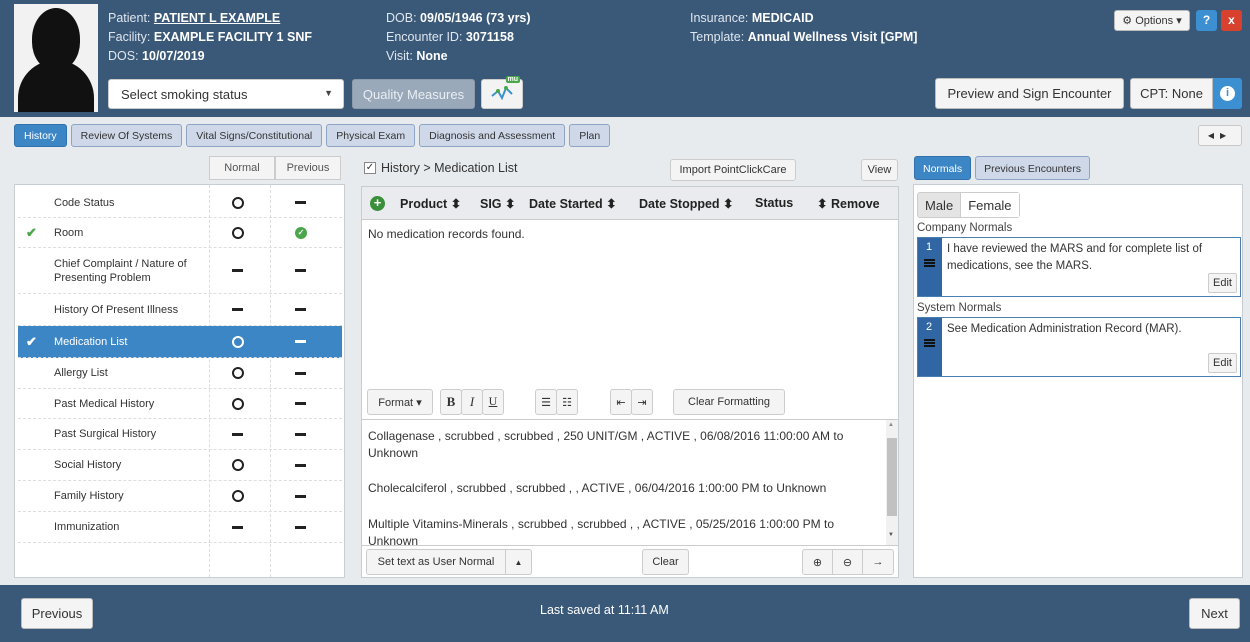 The image size is (1250, 642). I want to click on arrow-right-icon: →, so click(878, 562).